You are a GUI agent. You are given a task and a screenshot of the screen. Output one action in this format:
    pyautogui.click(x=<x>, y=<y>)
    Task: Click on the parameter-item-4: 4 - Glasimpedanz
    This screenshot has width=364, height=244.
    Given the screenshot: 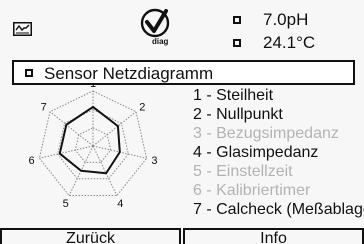 What is the action you would take?
    pyautogui.click(x=256, y=152)
    